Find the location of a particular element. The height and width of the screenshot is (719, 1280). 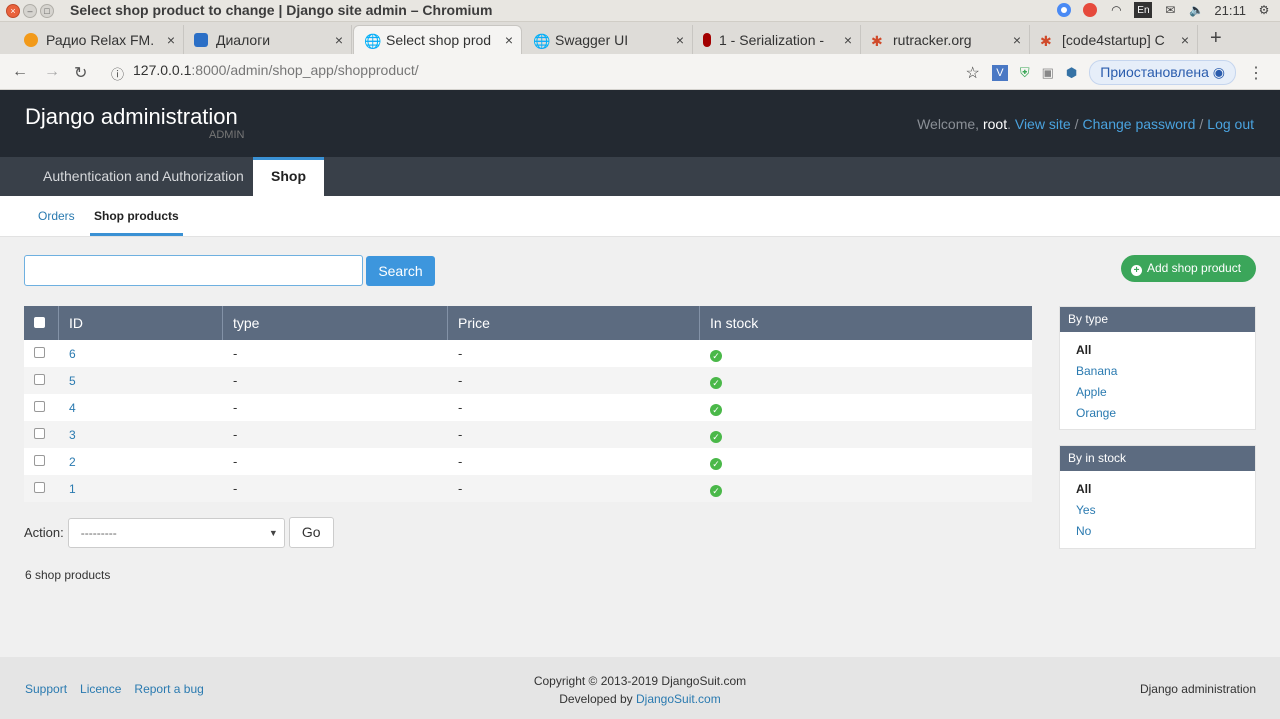

cell-id: 1 is located at coordinates (141, 488).